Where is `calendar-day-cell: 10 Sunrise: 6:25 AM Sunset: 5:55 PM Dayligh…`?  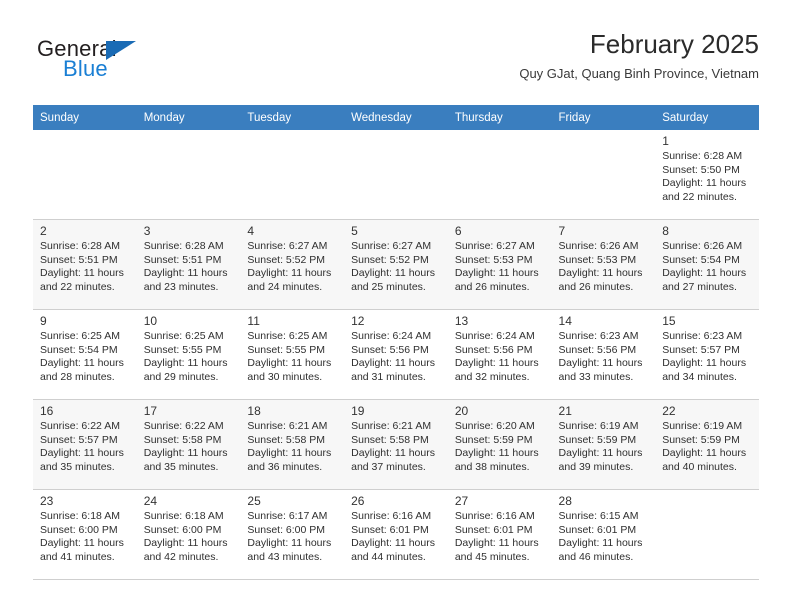
calendar-day-cell: 10 Sunrise: 6:25 AM Sunset: 5:55 PM Dayligh… is located at coordinates (188, 354).